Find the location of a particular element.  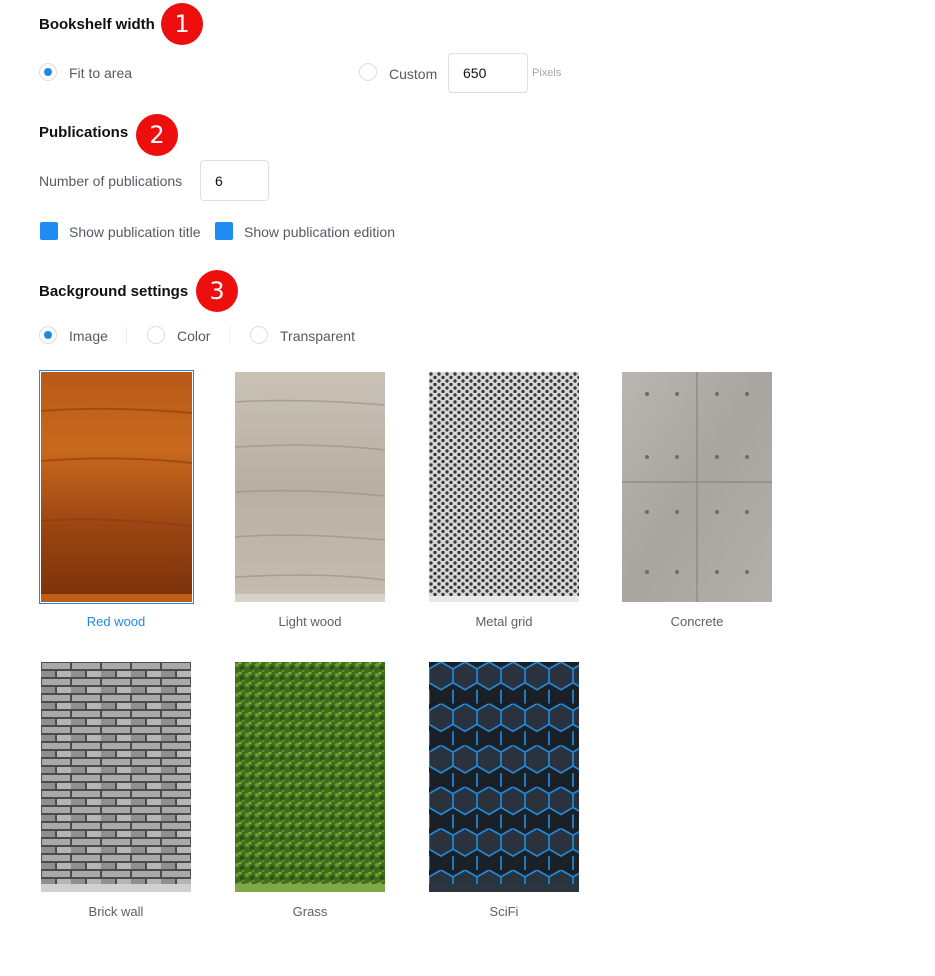

texture-metal-grid is located at coordinates (504, 487).